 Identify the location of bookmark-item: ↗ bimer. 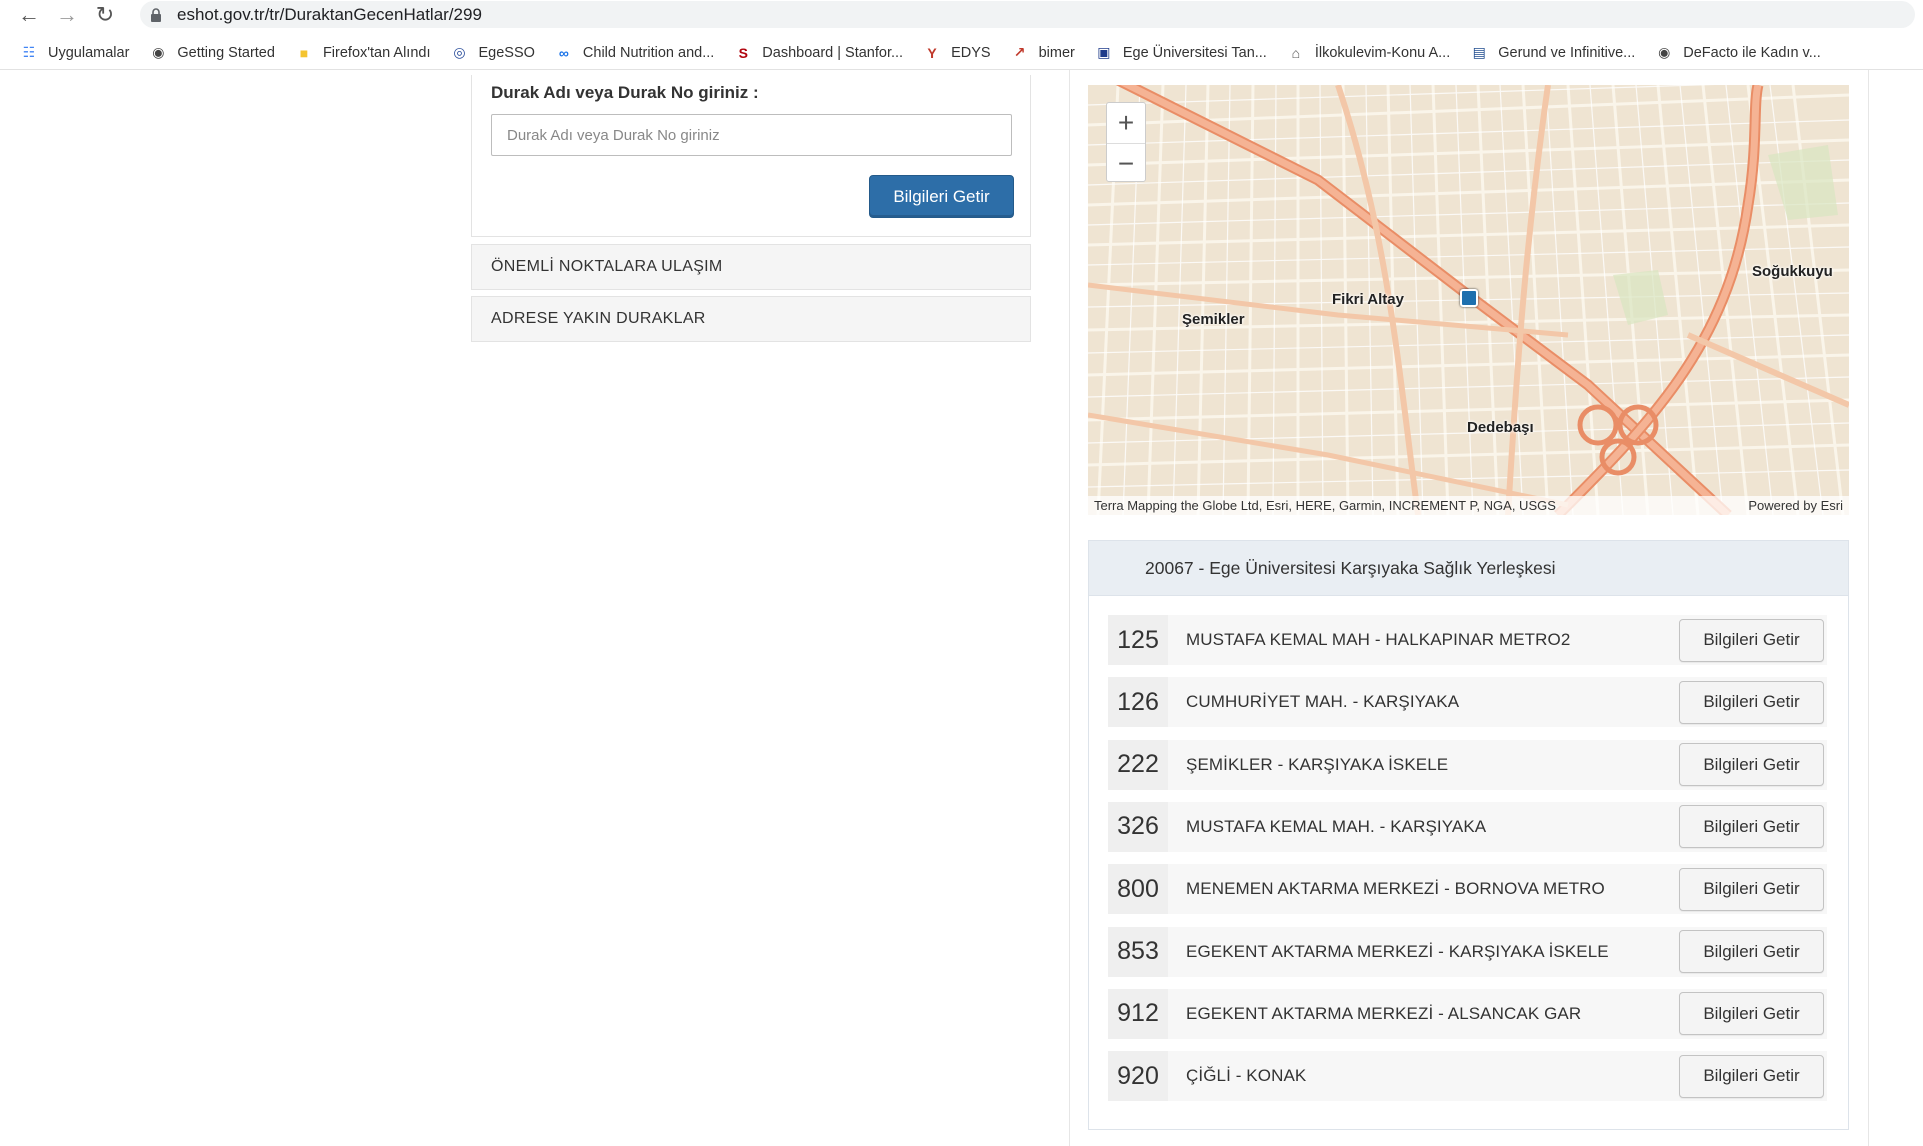
(1043, 53).